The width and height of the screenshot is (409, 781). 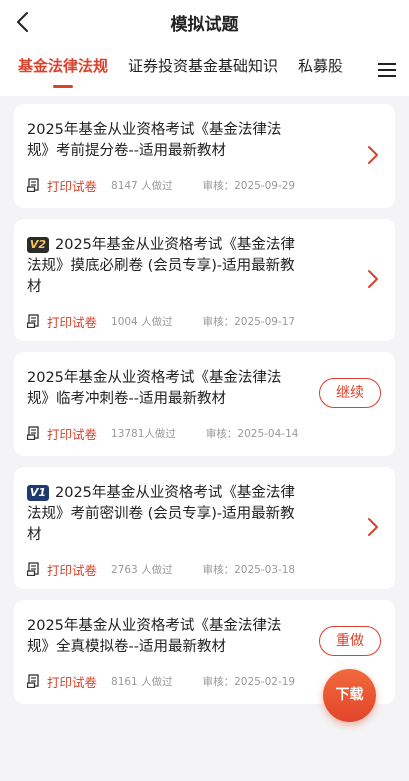 What do you see at coordinates (252, 433) in the screenshot?
I see `review-date: 审核：2025-04-14` at bounding box center [252, 433].